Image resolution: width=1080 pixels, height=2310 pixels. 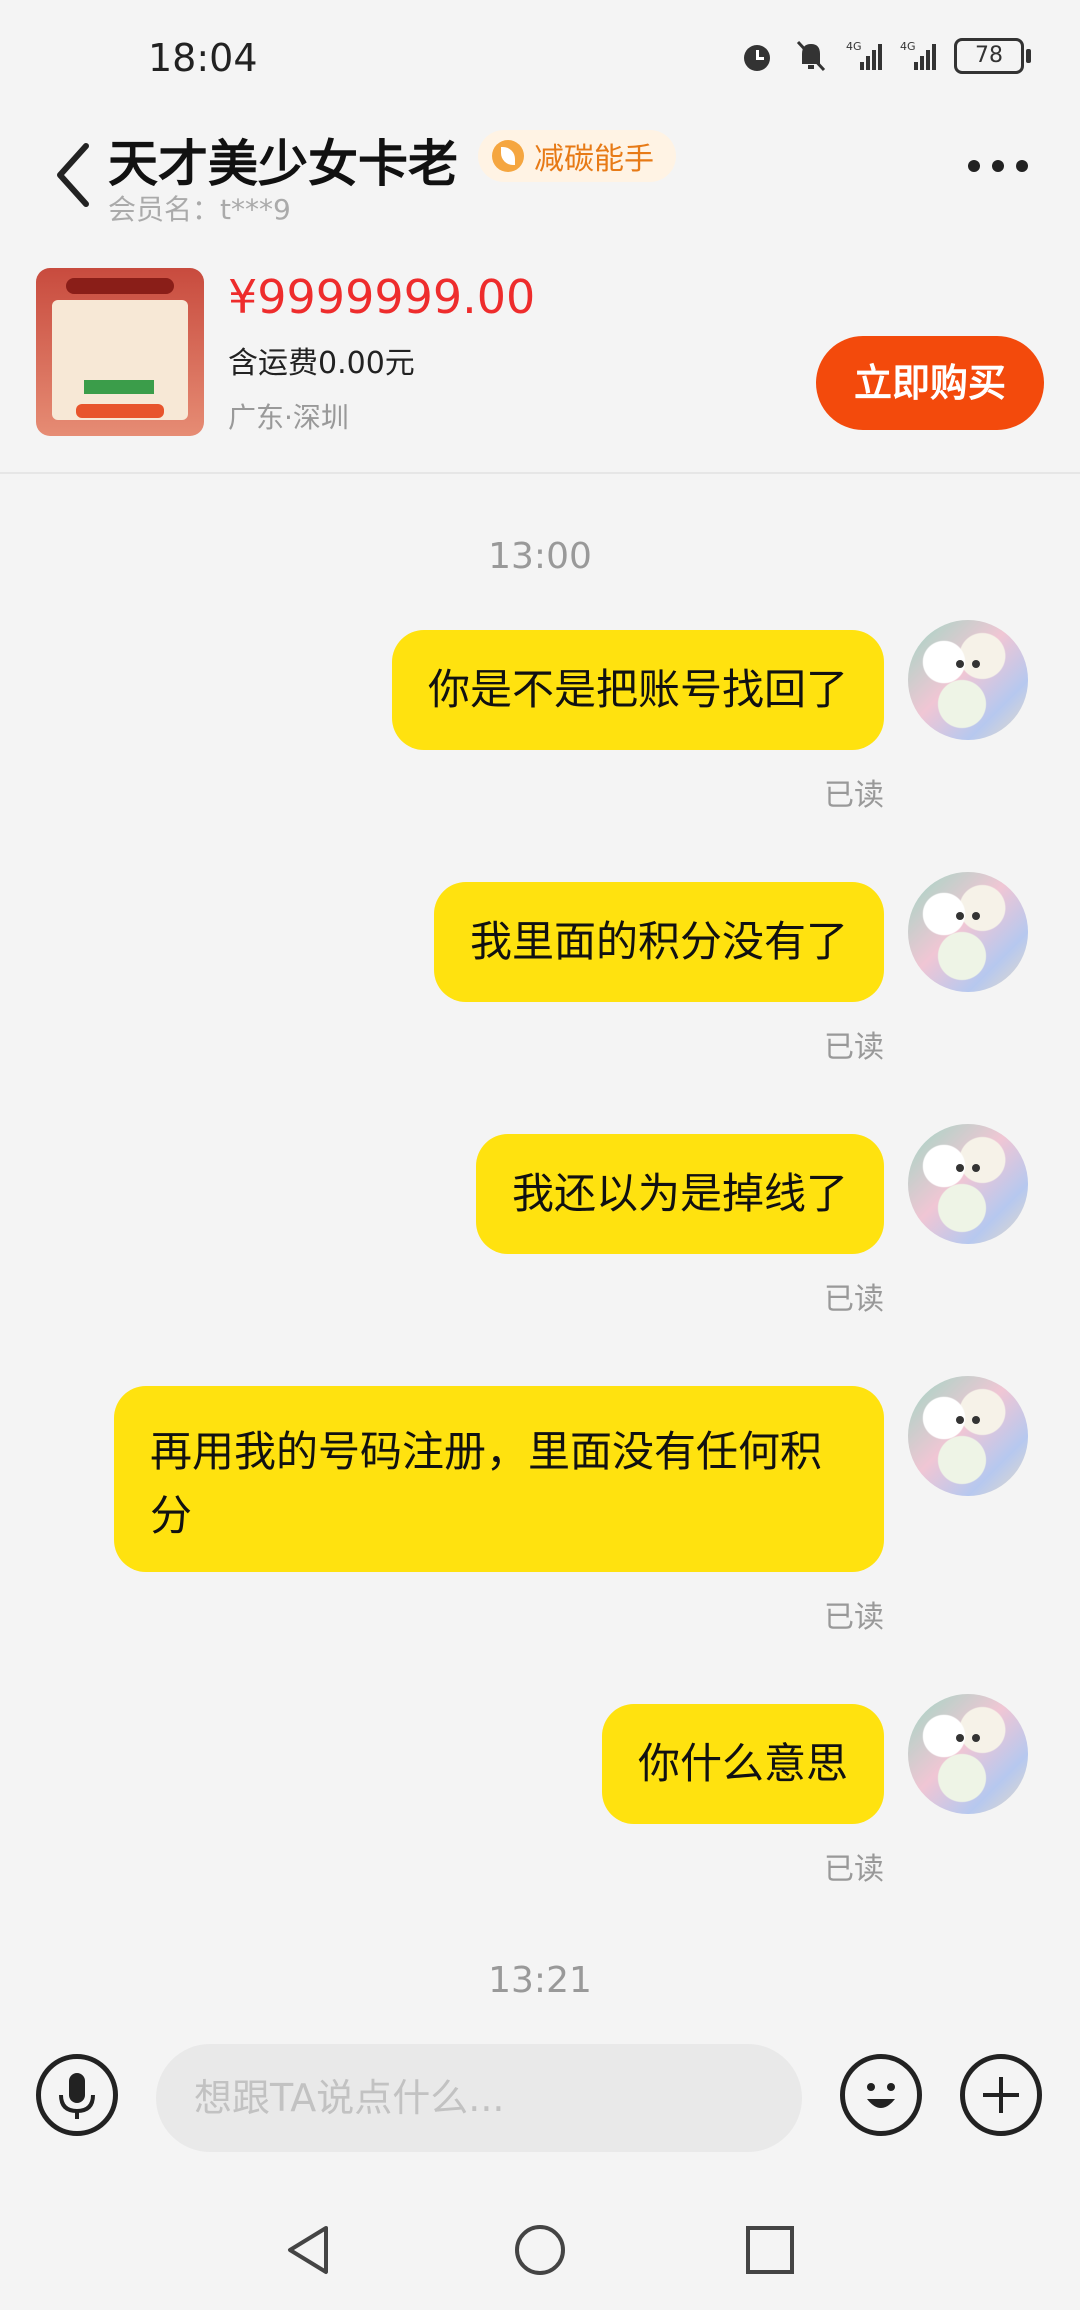 What do you see at coordinates (918, 55) in the screenshot?
I see `signal-icon-2: 4G` at bounding box center [918, 55].